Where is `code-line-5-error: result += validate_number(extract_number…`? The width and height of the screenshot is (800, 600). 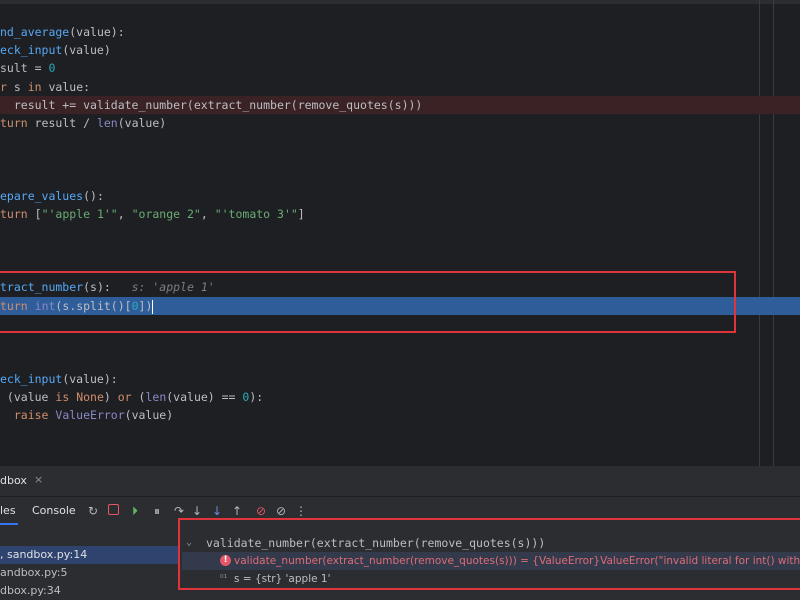 code-line-5-error: result += validate_number(extract_number… is located at coordinates (400, 105).